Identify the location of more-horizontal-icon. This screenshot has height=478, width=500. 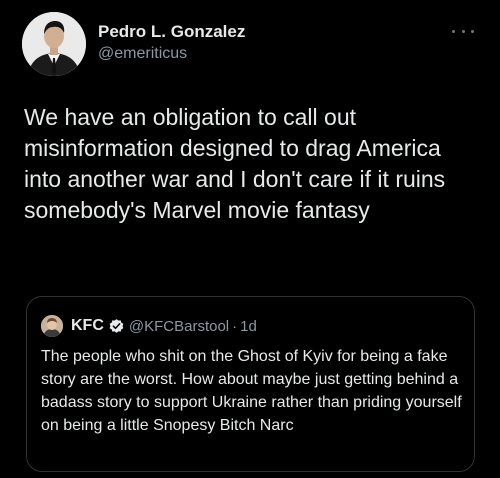
(463, 31).